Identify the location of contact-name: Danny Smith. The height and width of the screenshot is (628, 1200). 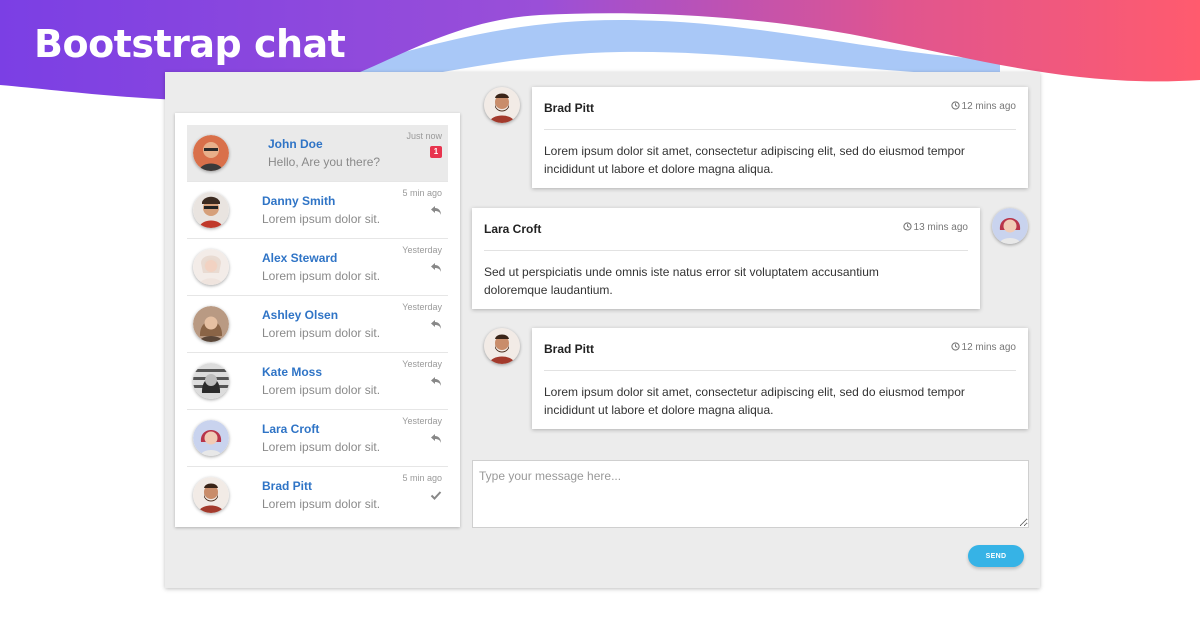
(299, 201).